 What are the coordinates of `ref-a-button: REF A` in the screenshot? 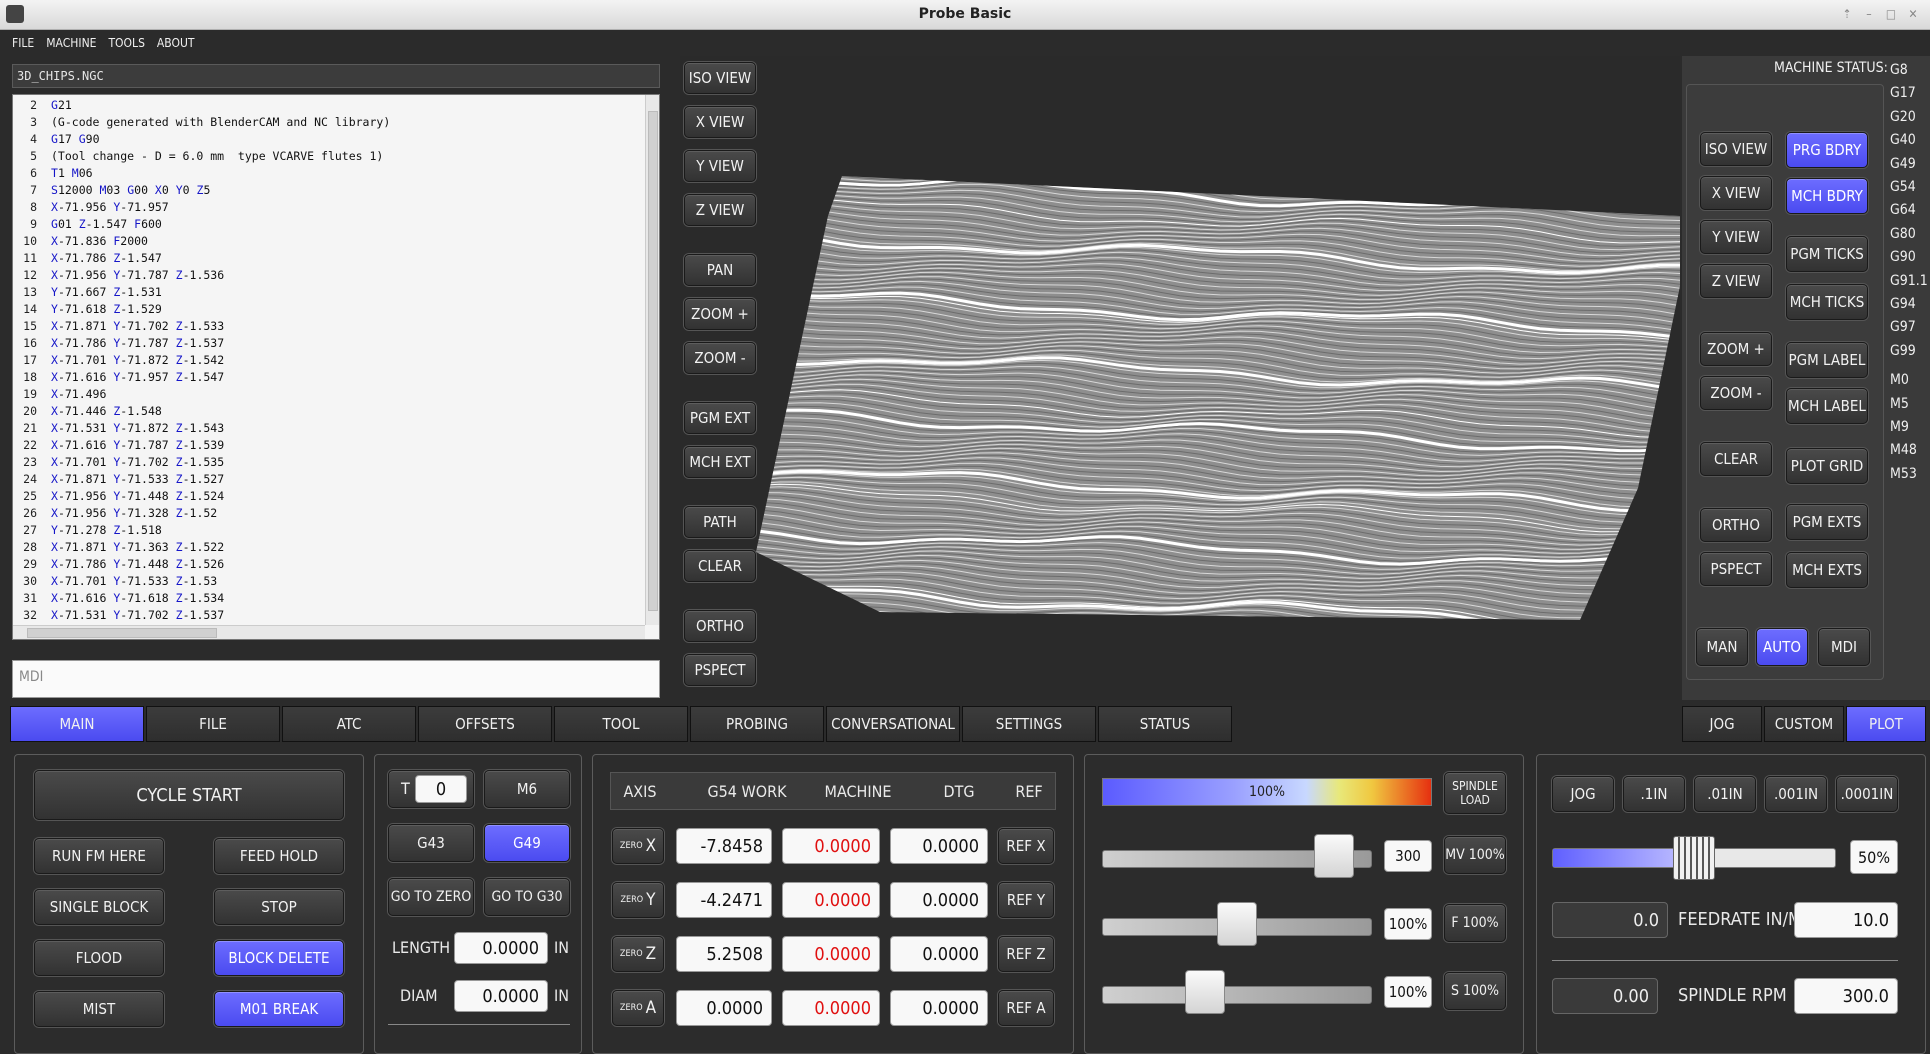 It's located at (1026, 1008).